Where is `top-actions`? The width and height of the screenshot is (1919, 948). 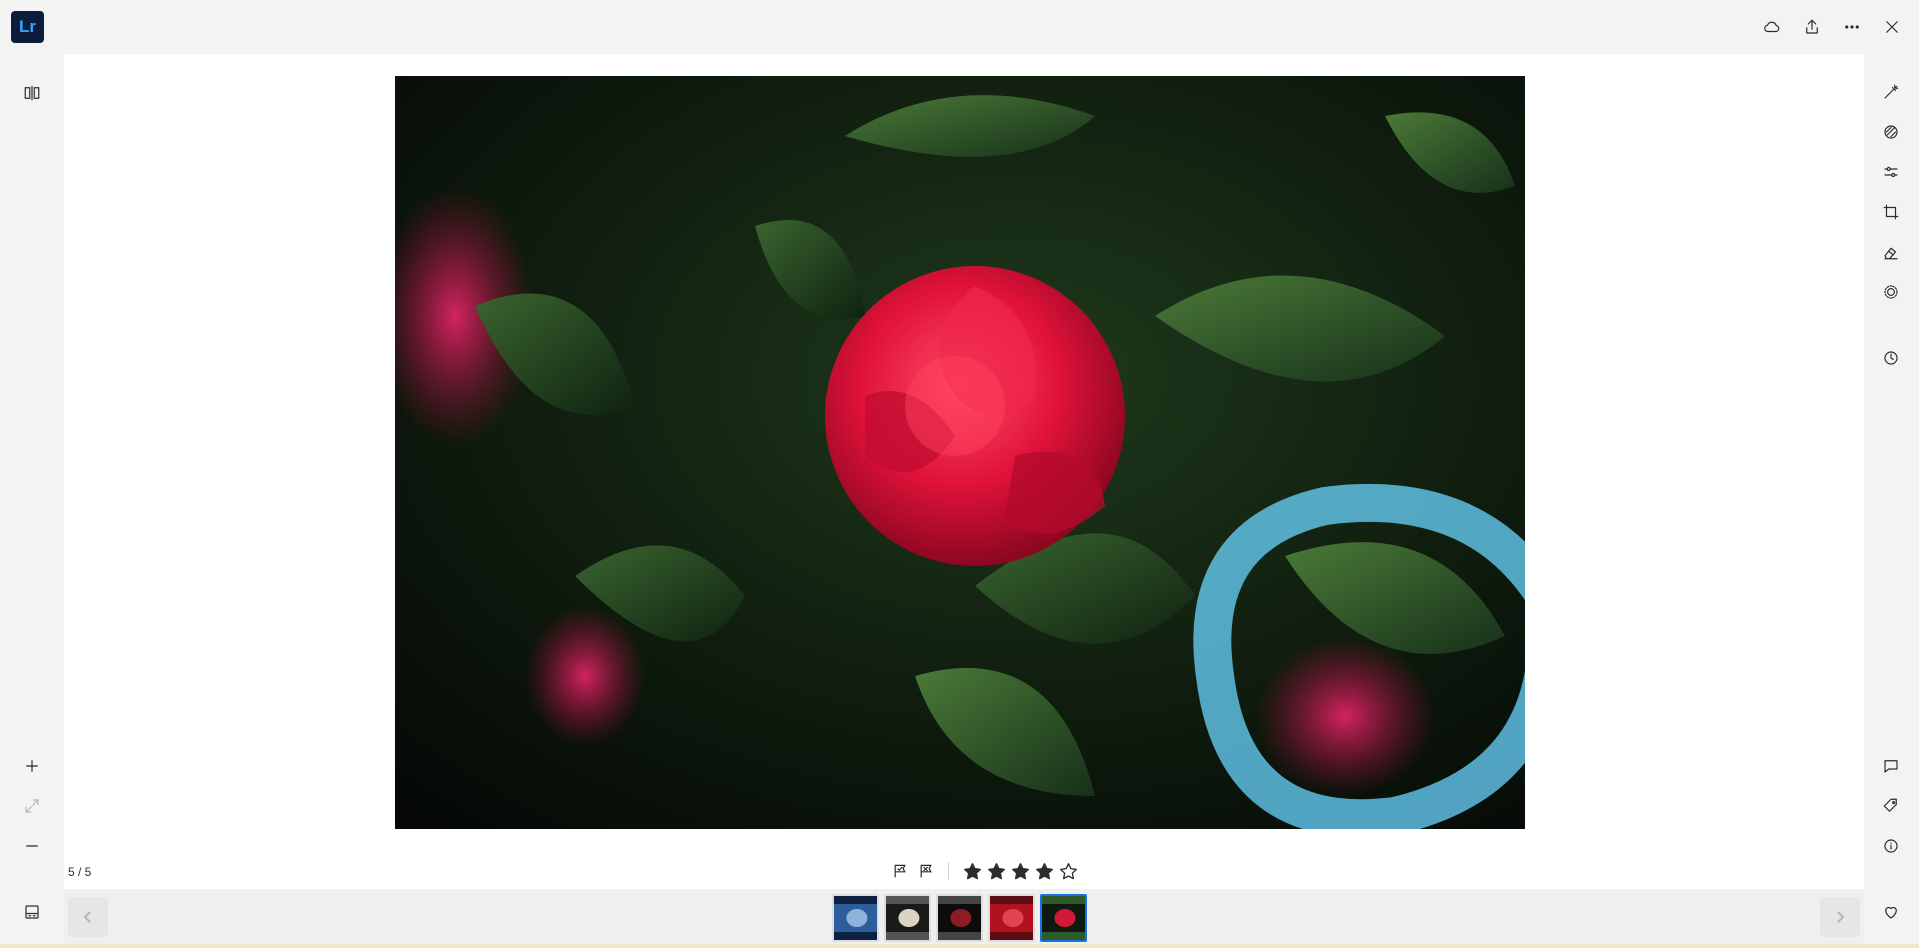
top-actions is located at coordinates (1832, 27).